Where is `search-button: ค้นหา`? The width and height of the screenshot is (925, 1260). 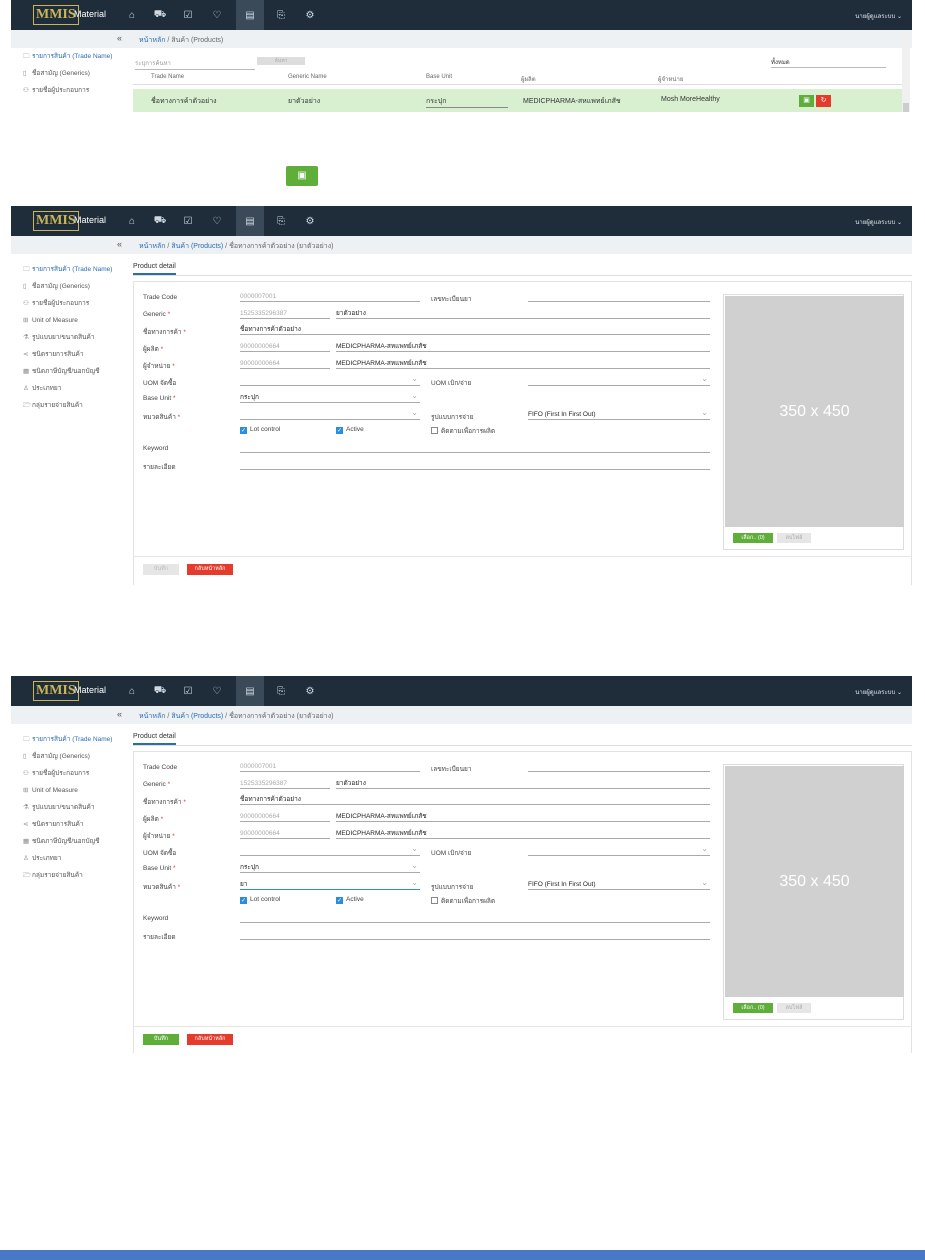
search-button: ค้นหา is located at coordinates (281, 61).